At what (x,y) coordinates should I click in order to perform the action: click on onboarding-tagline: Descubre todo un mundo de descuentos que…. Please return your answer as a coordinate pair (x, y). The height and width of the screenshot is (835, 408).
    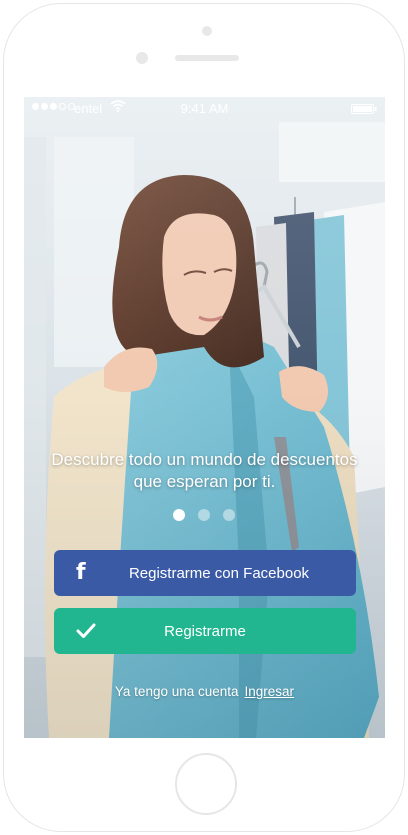
    Looking at the image, I should click on (204, 470).